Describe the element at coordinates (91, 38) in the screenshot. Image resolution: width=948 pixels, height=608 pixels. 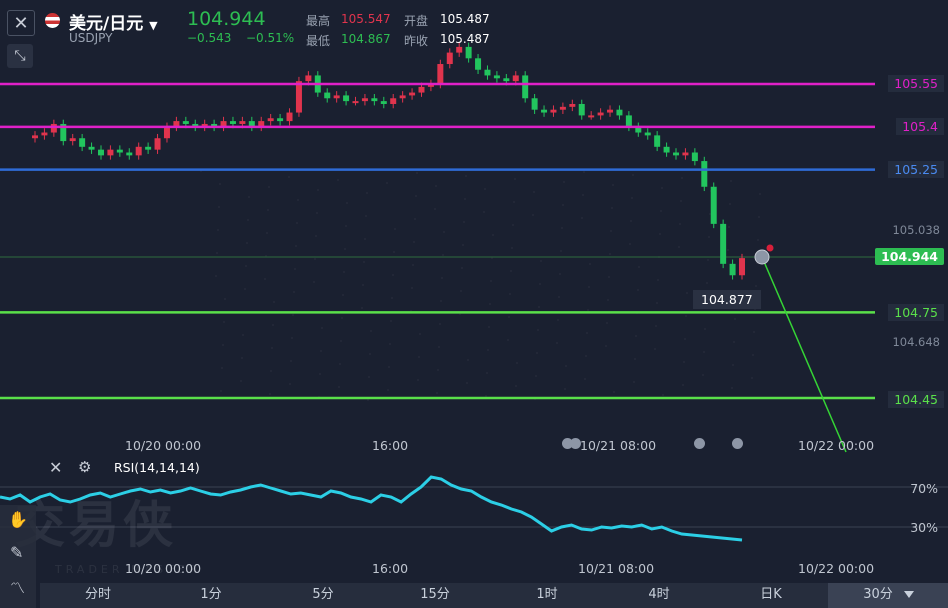
I see `symbol-code: USDJPY` at that location.